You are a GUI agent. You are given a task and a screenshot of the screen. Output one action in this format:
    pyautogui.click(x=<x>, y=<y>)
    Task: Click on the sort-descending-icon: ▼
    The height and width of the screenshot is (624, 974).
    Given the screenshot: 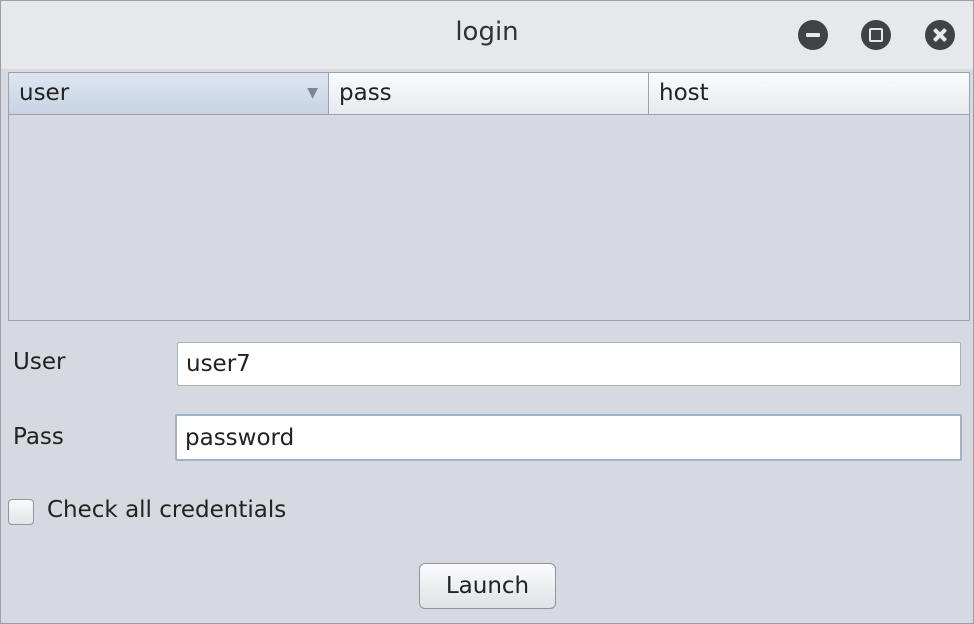 What is the action you would take?
    pyautogui.click(x=312, y=93)
    